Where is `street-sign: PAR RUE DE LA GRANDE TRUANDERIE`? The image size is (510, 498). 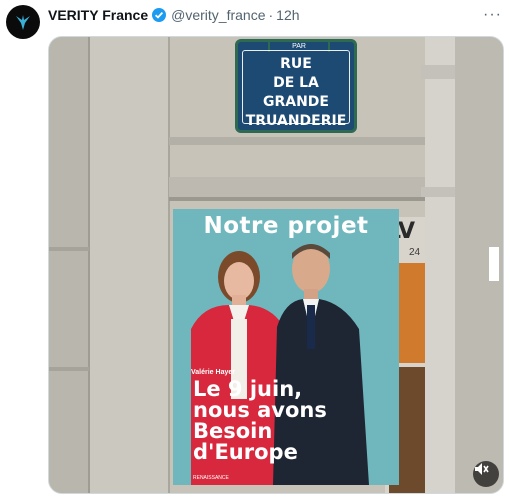
street-sign: PAR RUE DE LA GRANDE TRUANDERIE is located at coordinates (296, 86).